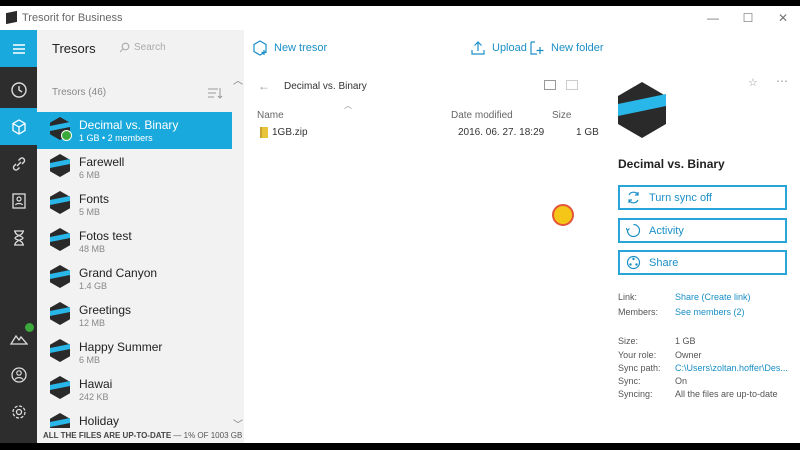 The image size is (800, 450). What do you see at coordinates (208, 435) in the screenshot?
I see `storage-usage-text: — 1% OF 1003 GB` at bounding box center [208, 435].